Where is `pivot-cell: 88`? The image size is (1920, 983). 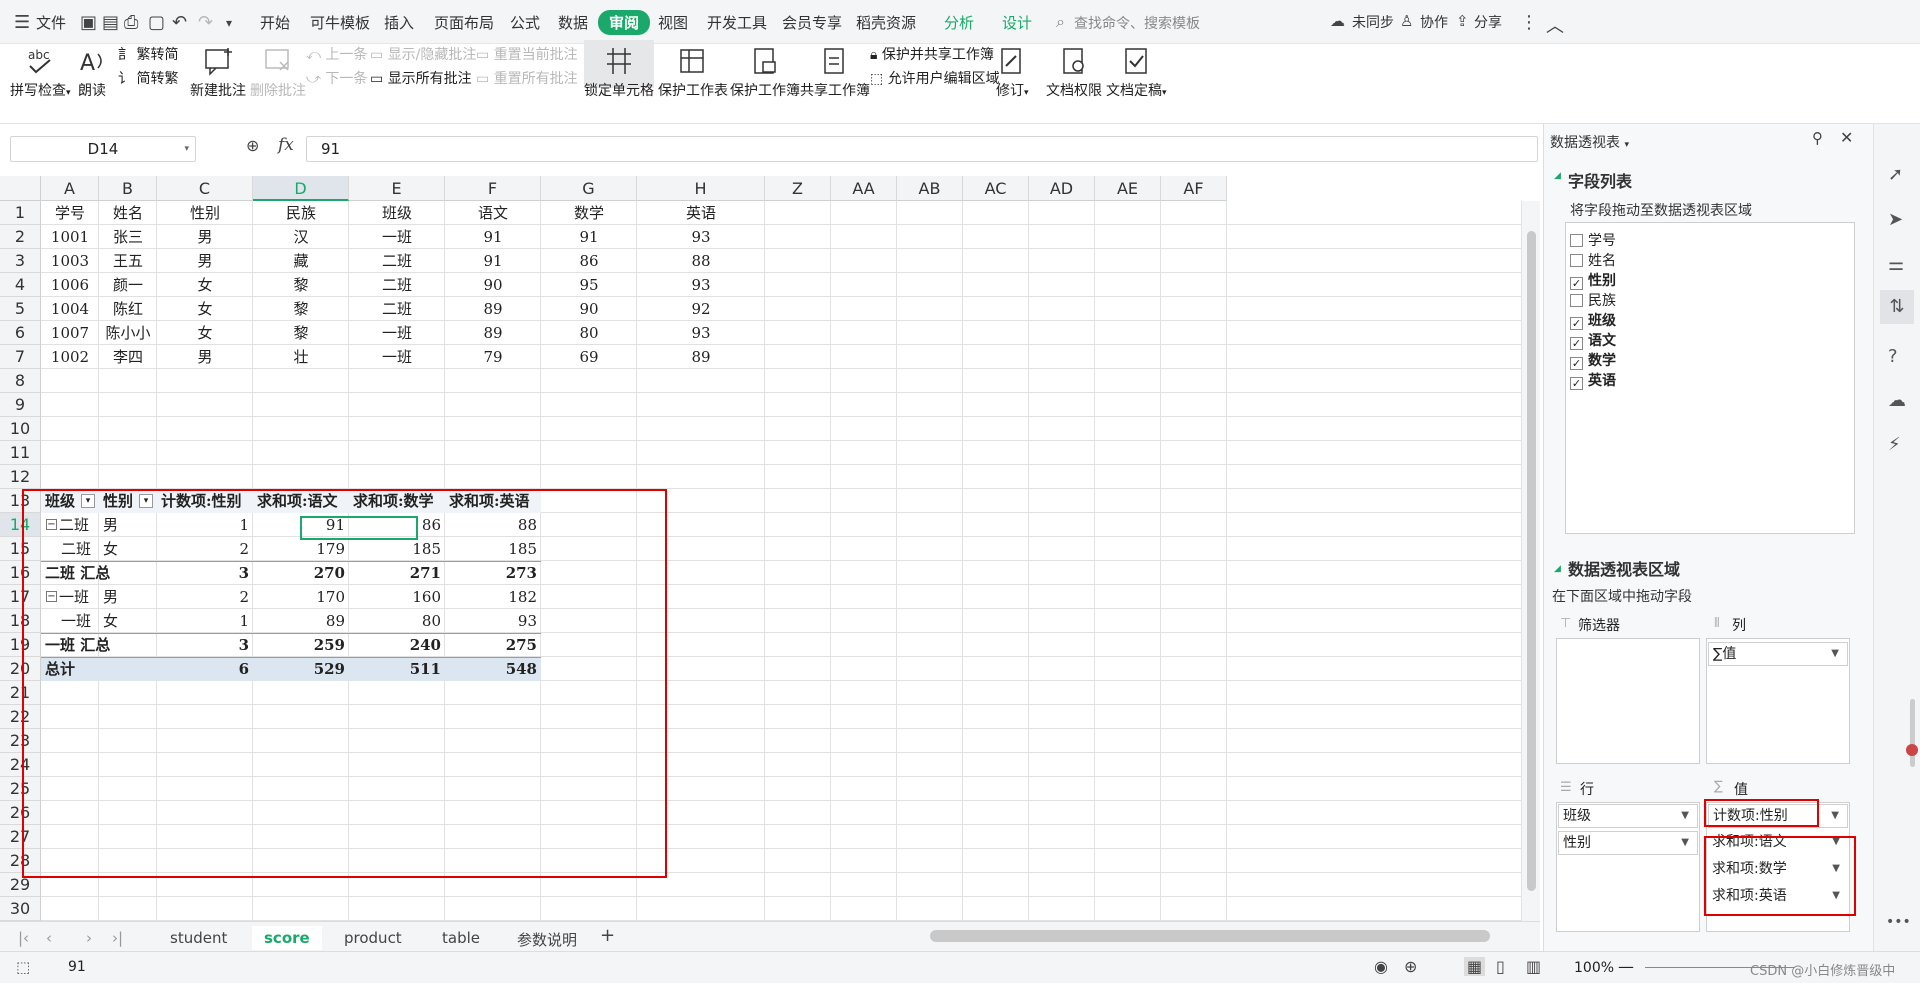 pivot-cell: 88 is located at coordinates (493, 525).